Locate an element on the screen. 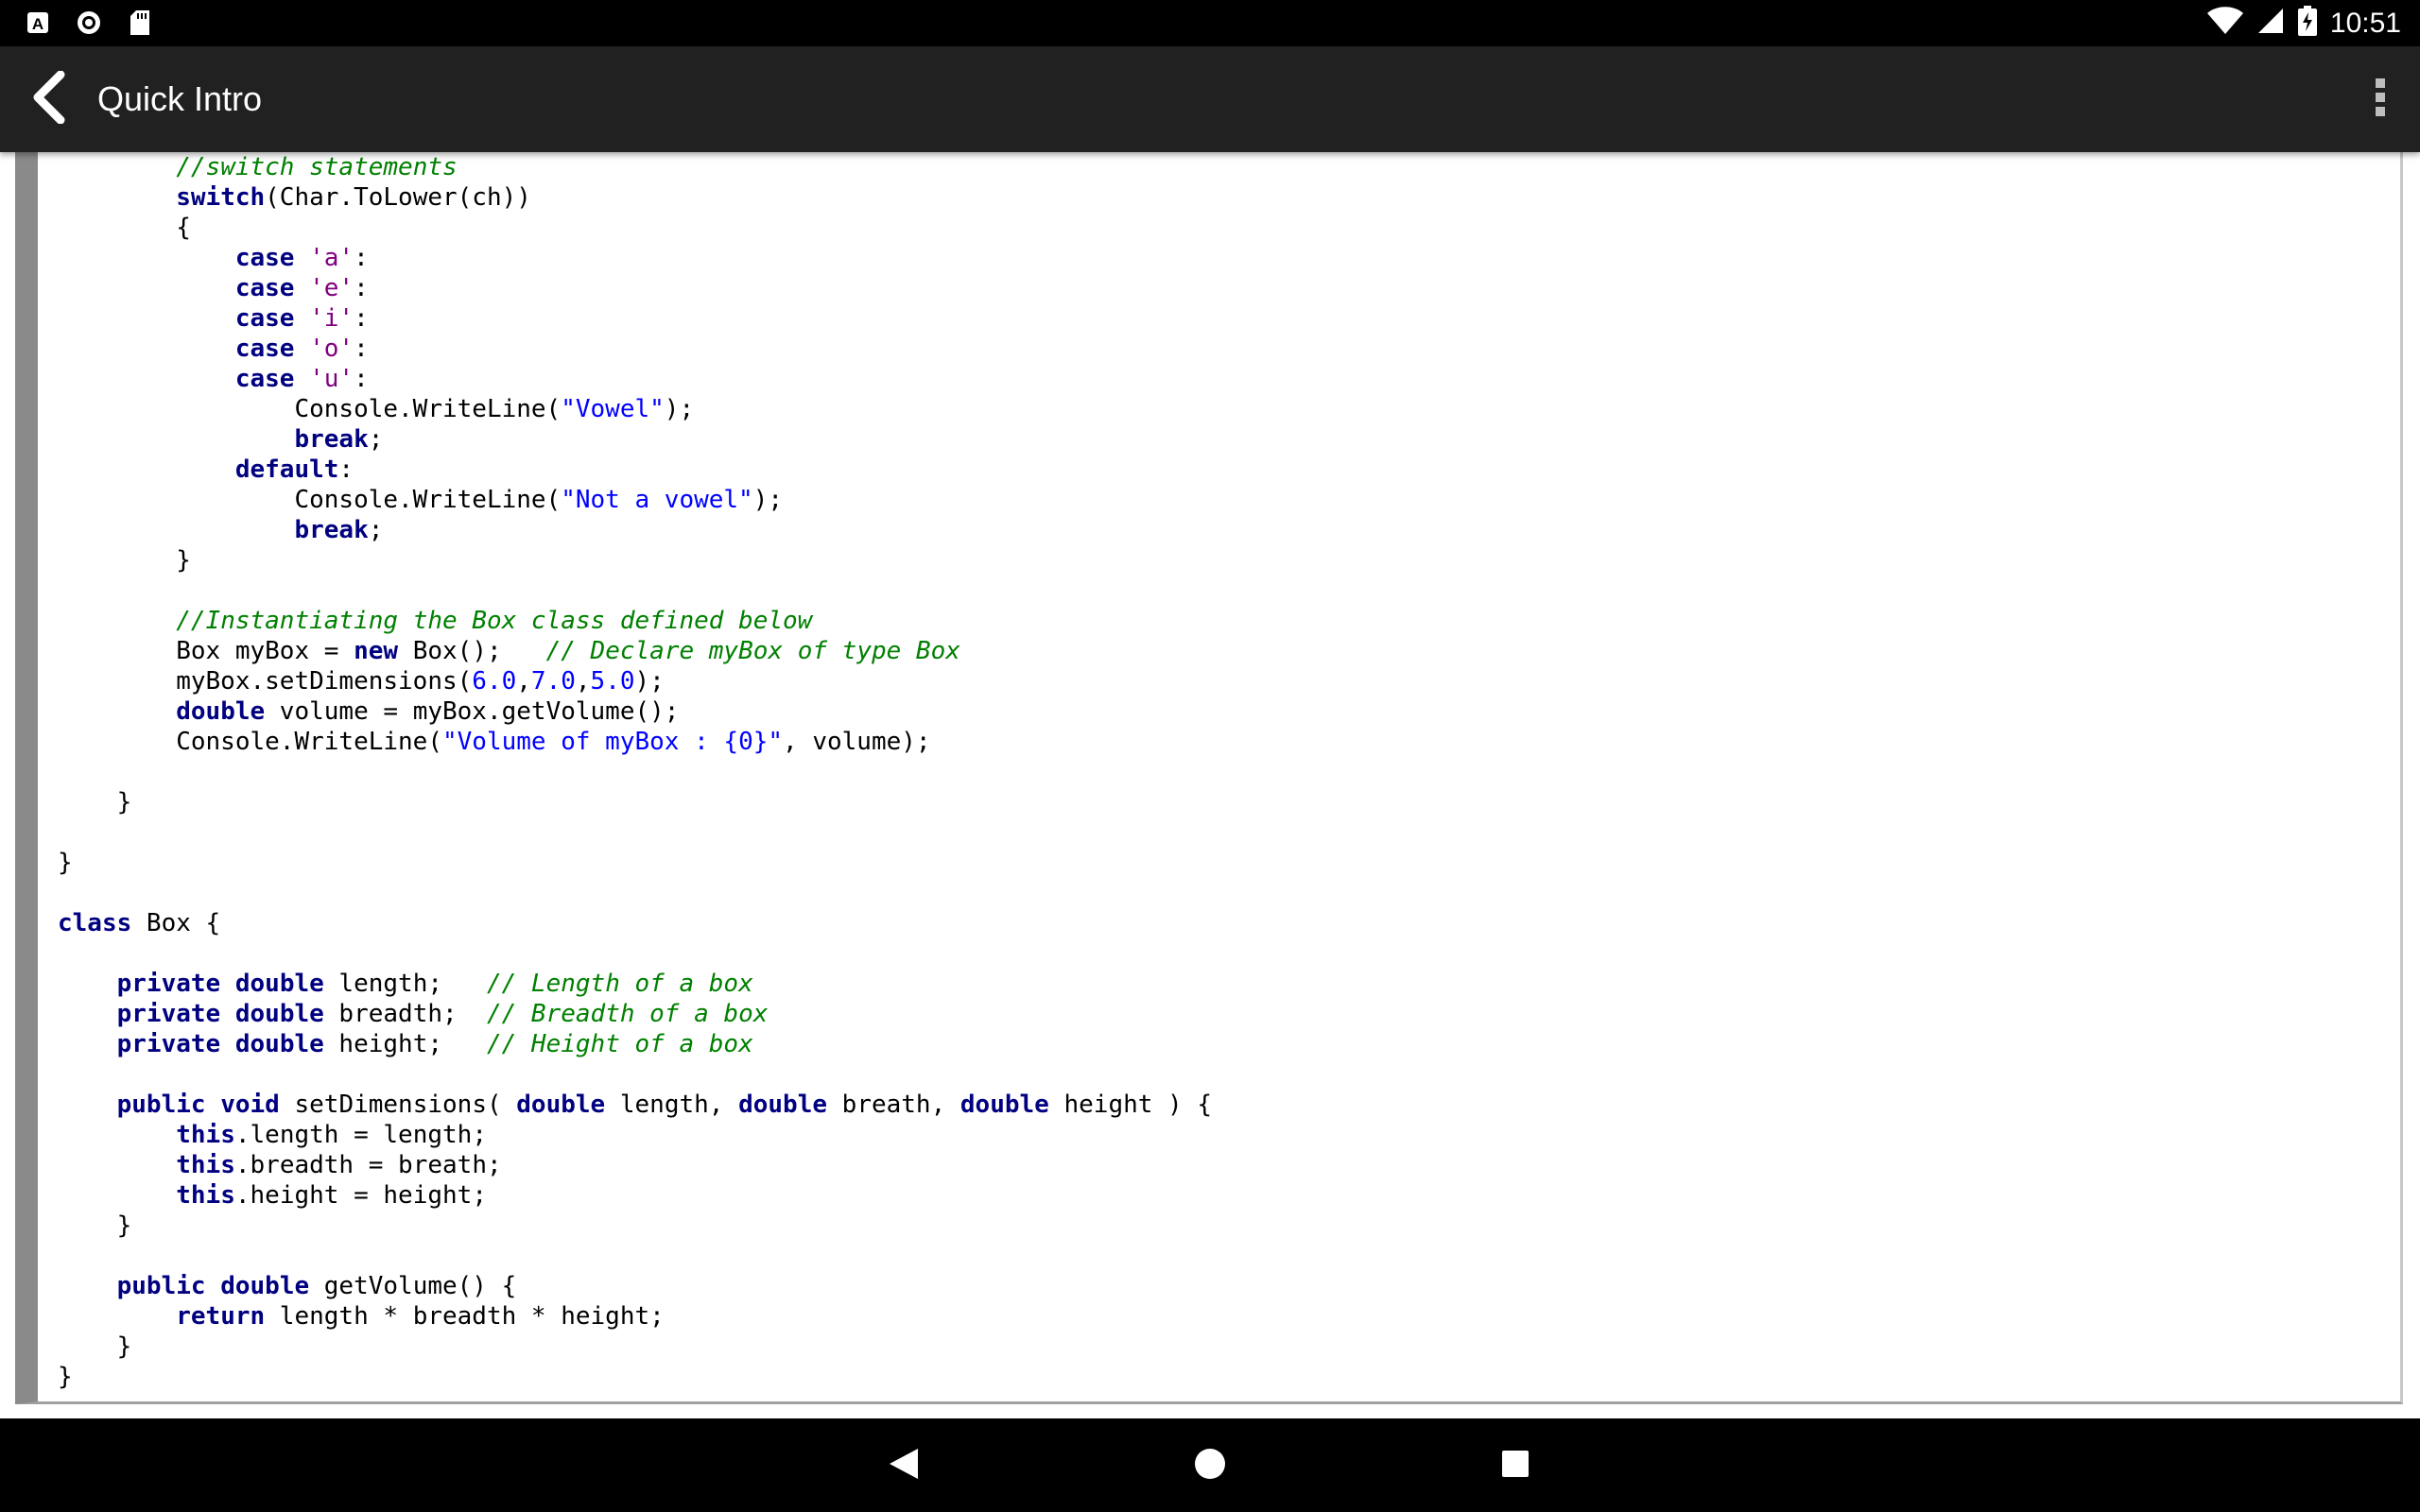 The height and width of the screenshot is (1512, 2420). code-token-char: 'i' is located at coordinates (331, 318).